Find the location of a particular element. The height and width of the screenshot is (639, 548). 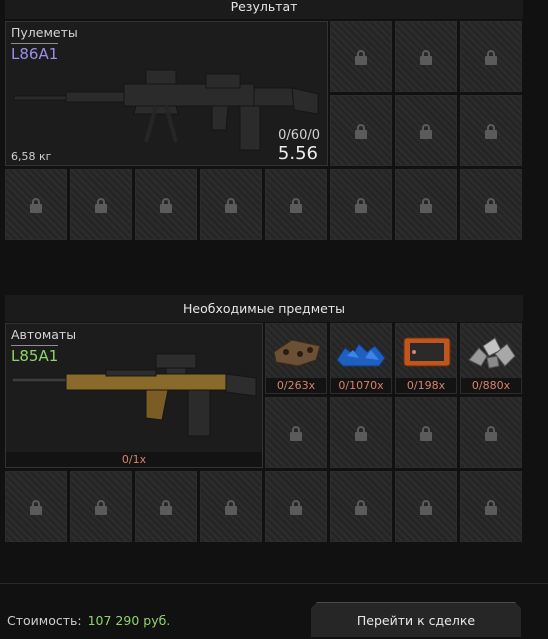

cost-display: Стоимость: 107 290 руб. is located at coordinates (88, 620).